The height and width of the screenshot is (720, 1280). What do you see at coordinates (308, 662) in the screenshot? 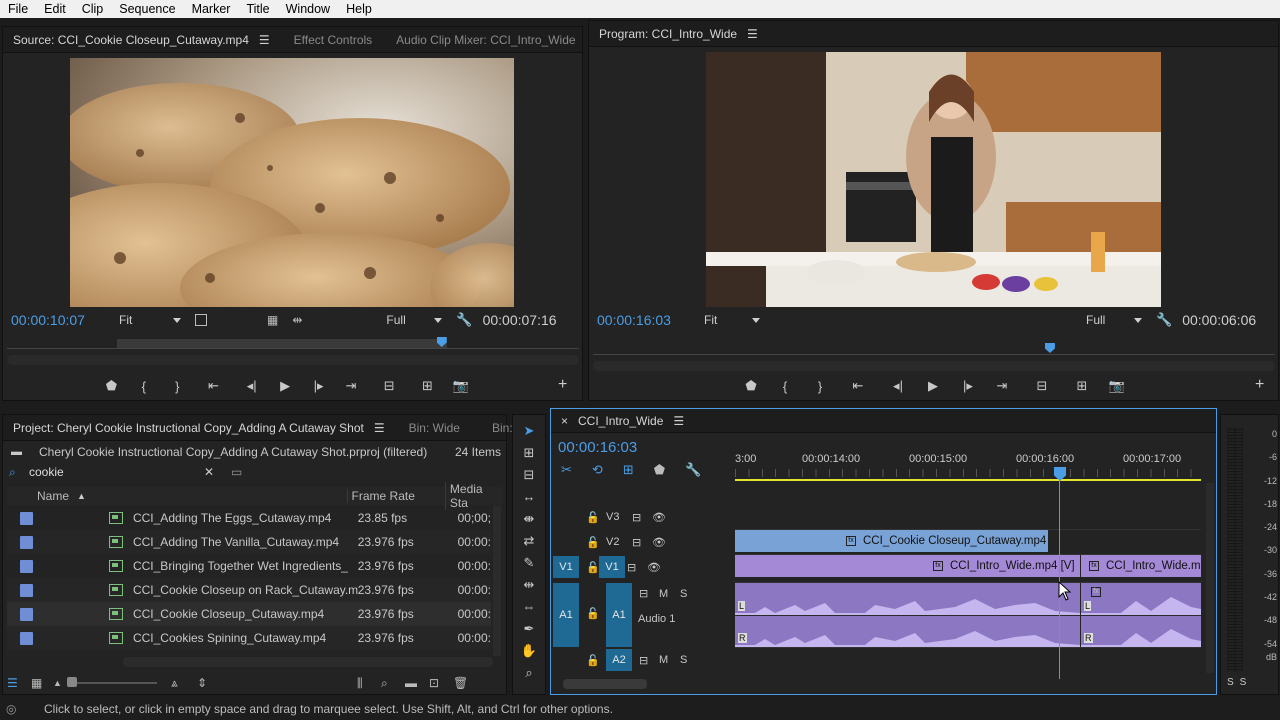
I see `project-horizontal-scrollbar` at bounding box center [308, 662].